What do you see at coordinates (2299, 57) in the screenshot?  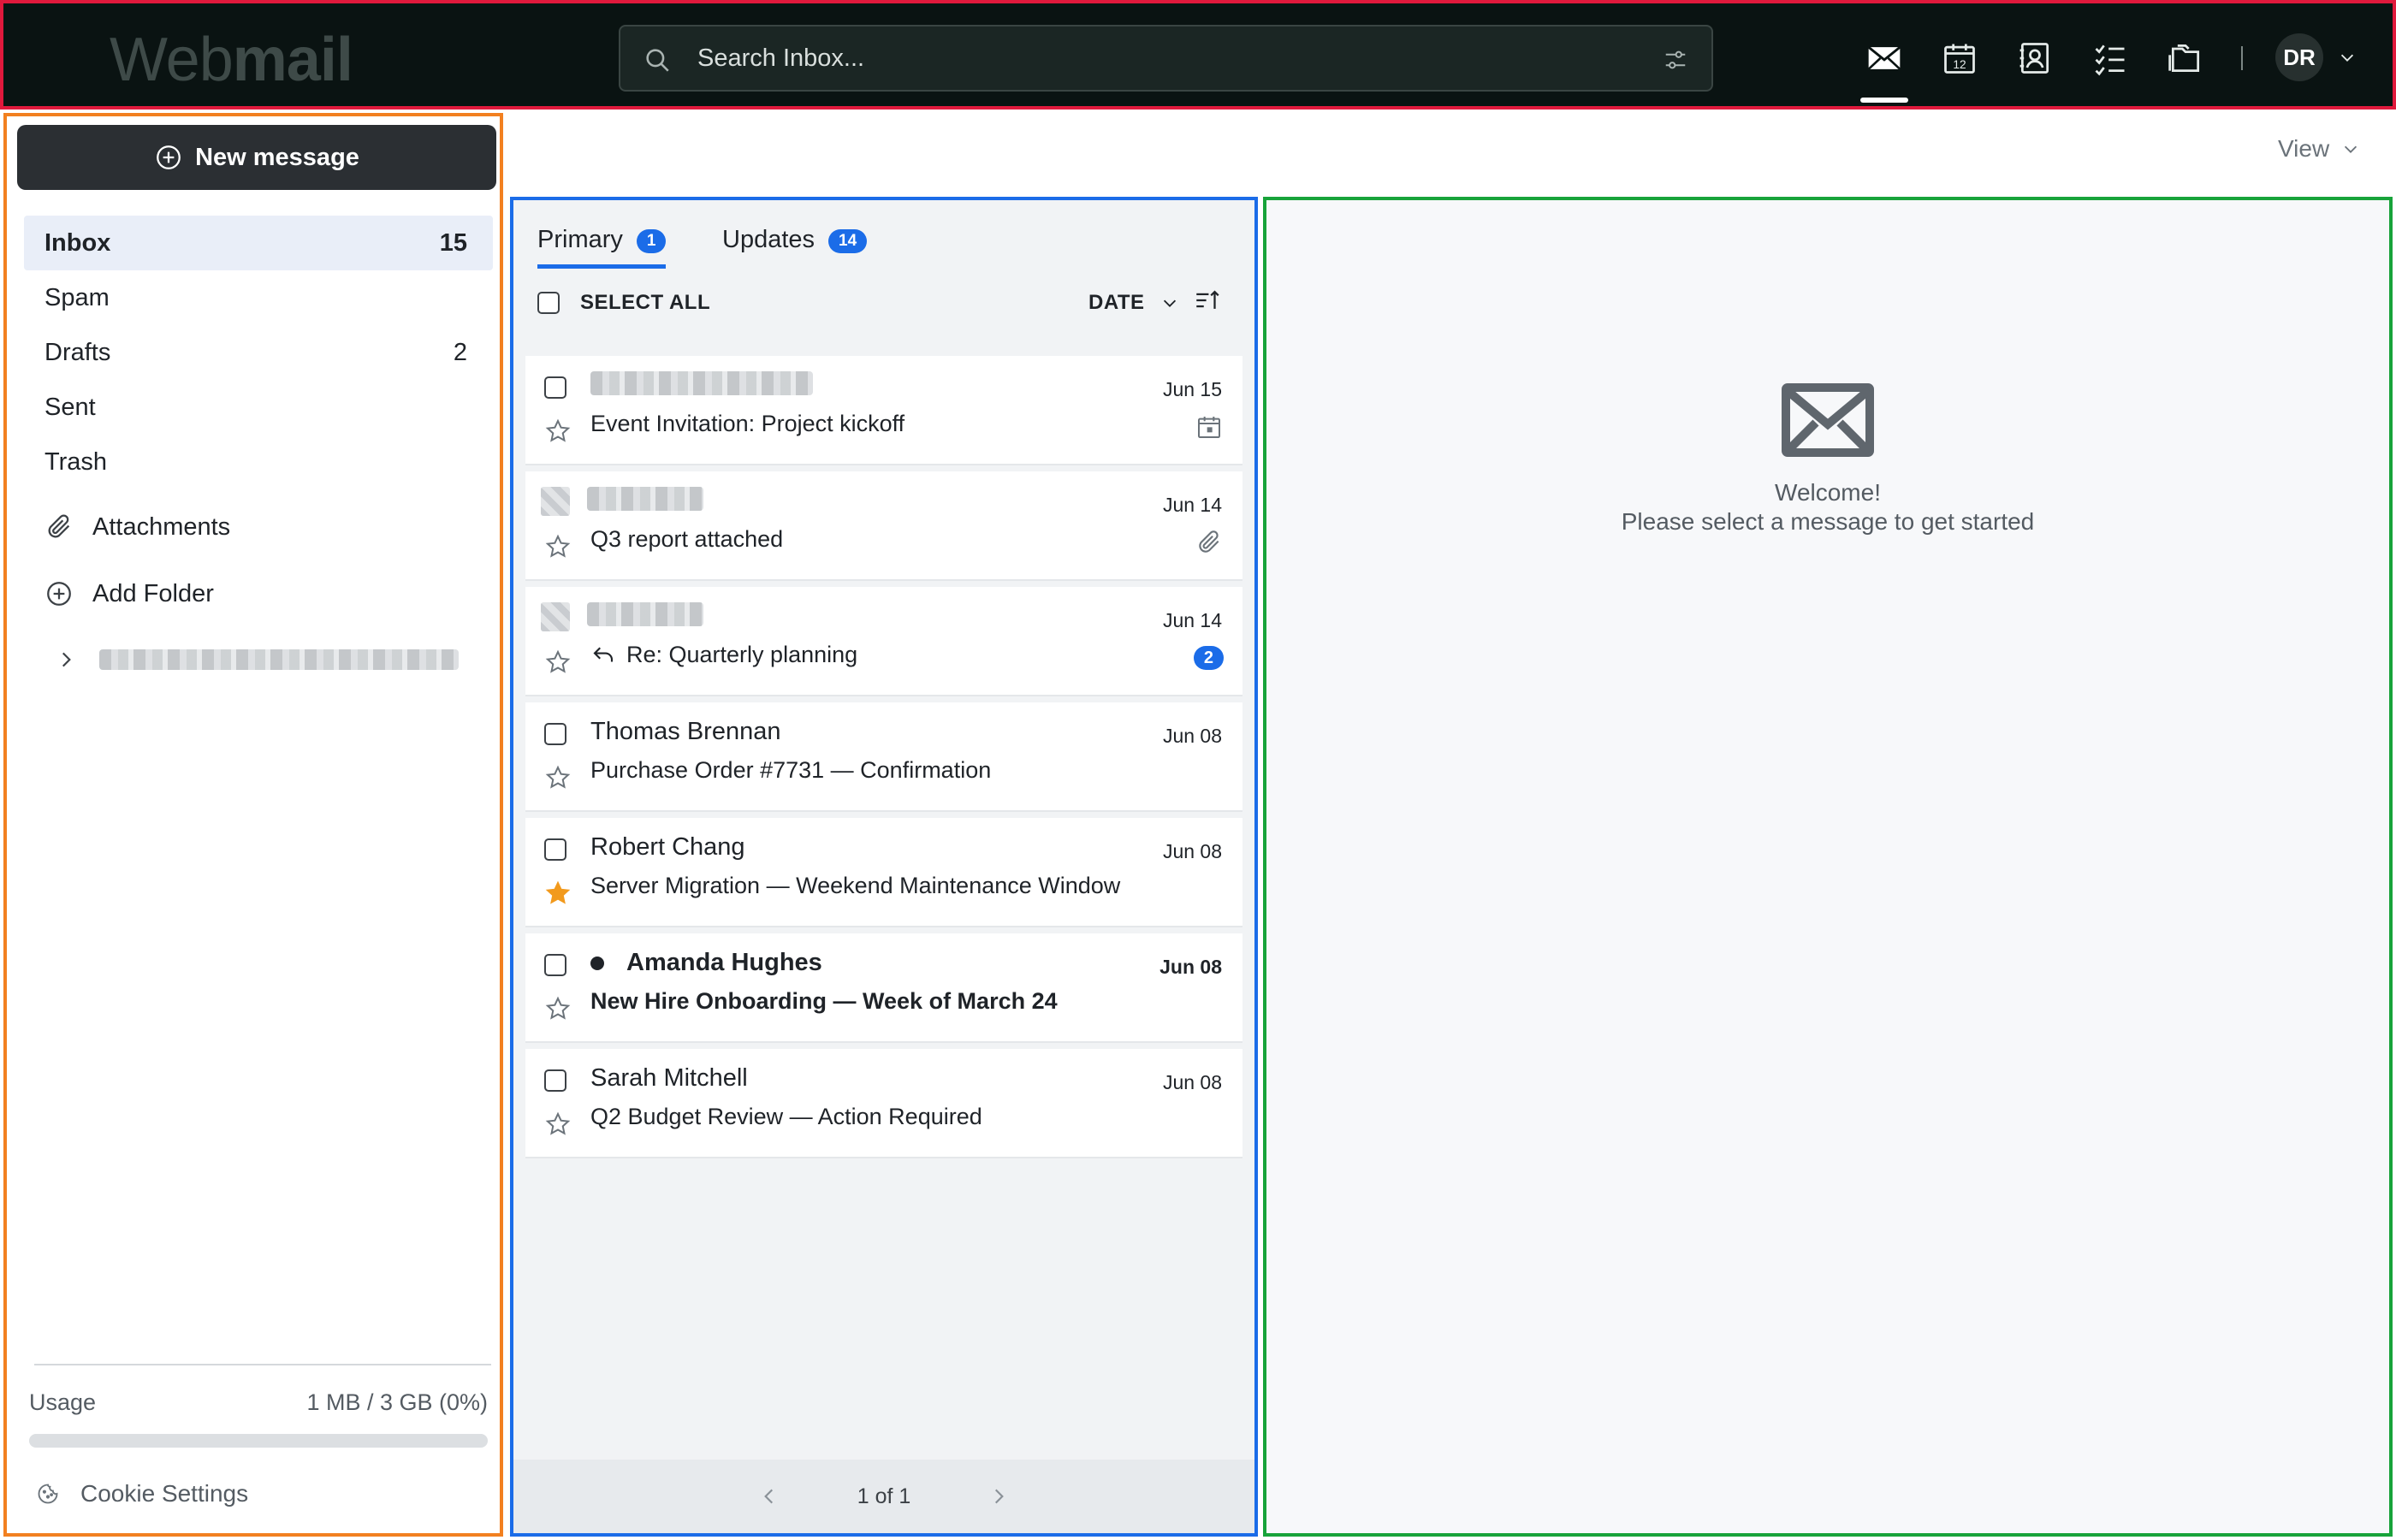 I see `user-avatar: DR` at bounding box center [2299, 57].